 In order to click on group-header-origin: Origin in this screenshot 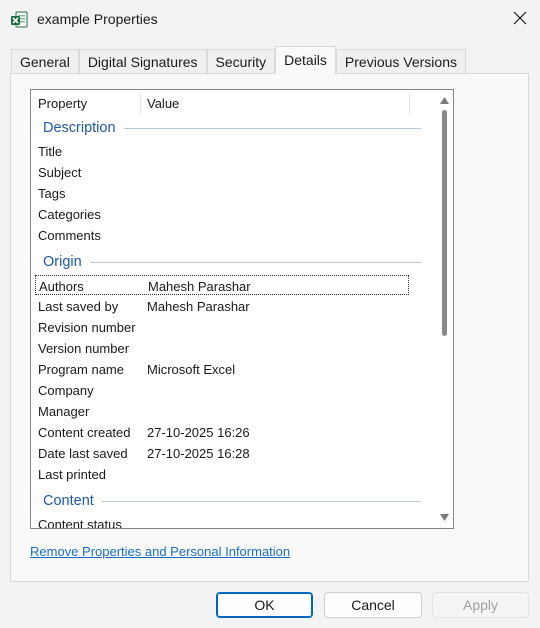, I will do `click(232, 262)`.